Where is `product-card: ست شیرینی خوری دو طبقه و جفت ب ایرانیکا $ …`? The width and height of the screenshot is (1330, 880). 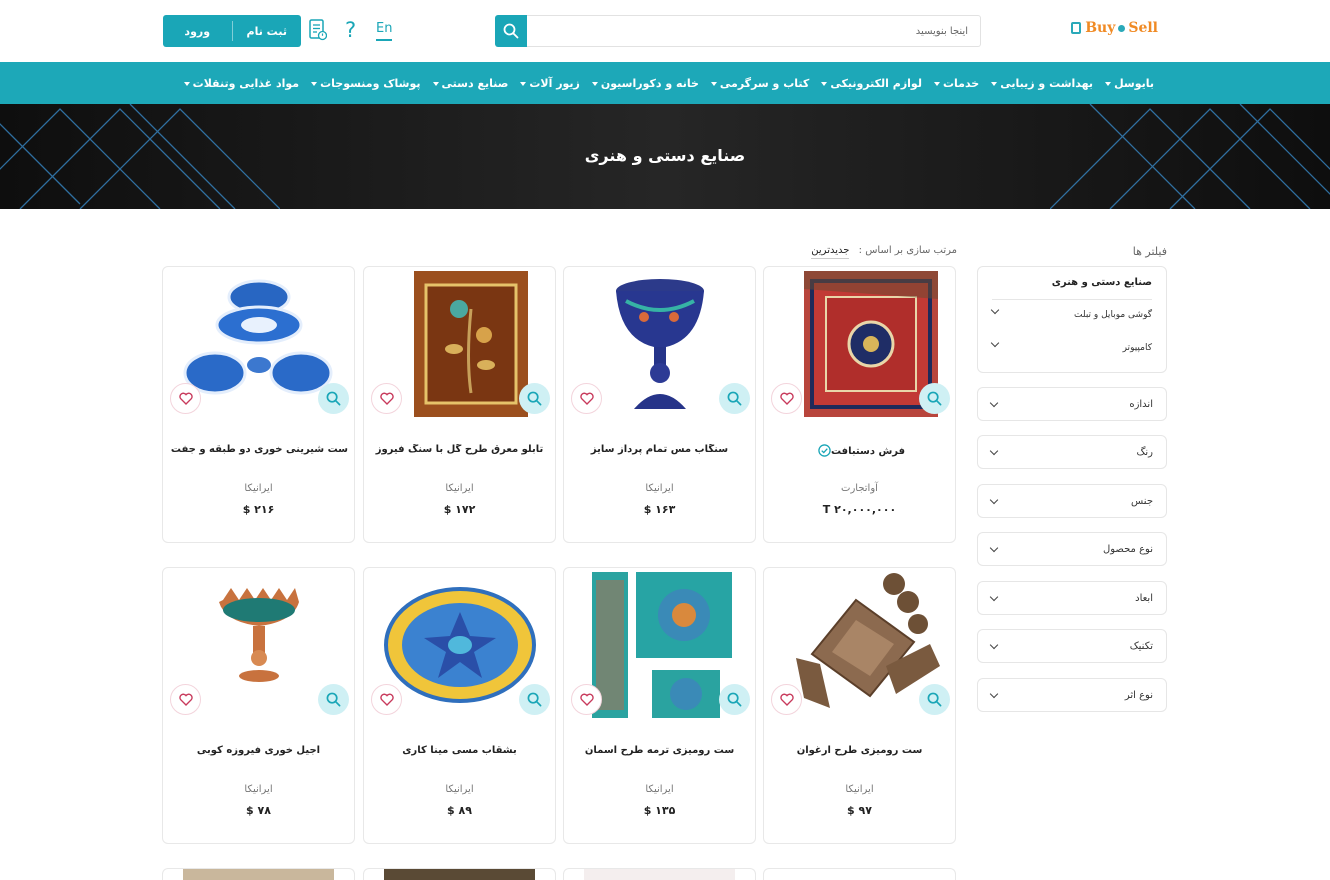
product-card: ست شیرینی خوری دو طبقه و جفت ب ایرانیکا $ … is located at coordinates (258, 404).